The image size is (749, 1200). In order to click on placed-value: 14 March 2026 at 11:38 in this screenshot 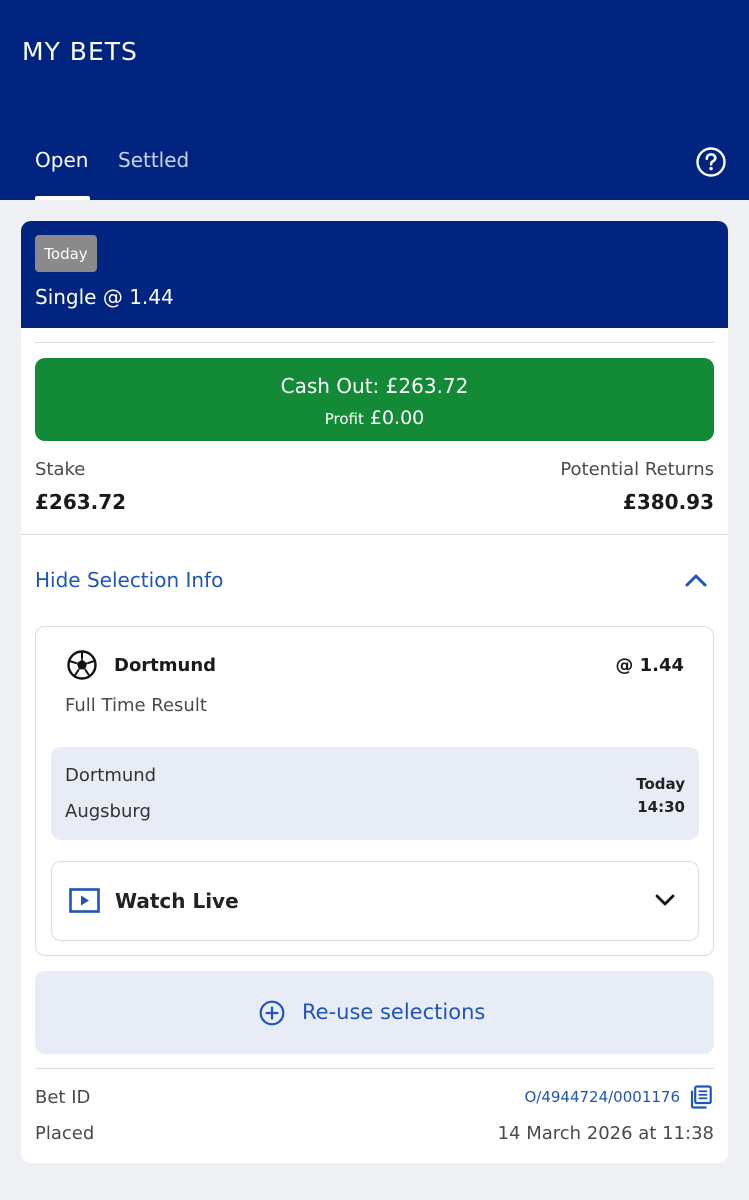, I will do `click(605, 1133)`.